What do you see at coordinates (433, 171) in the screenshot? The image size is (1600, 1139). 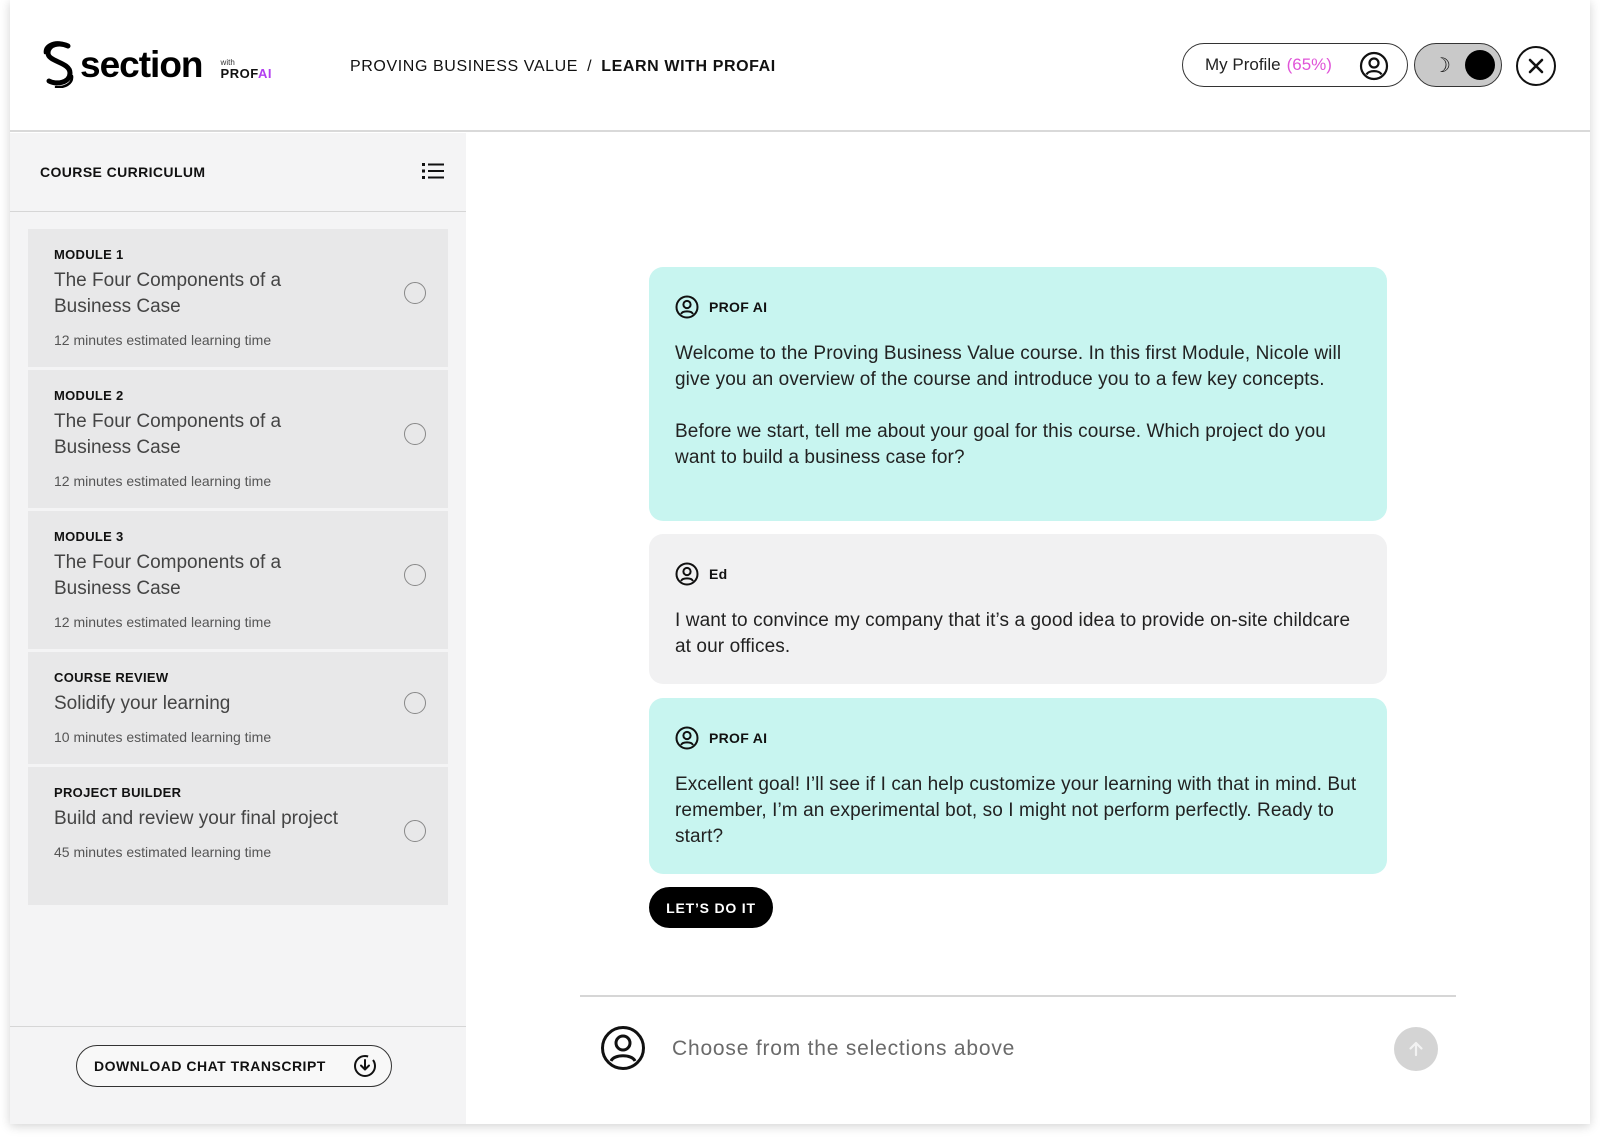 I see `list-icon` at bounding box center [433, 171].